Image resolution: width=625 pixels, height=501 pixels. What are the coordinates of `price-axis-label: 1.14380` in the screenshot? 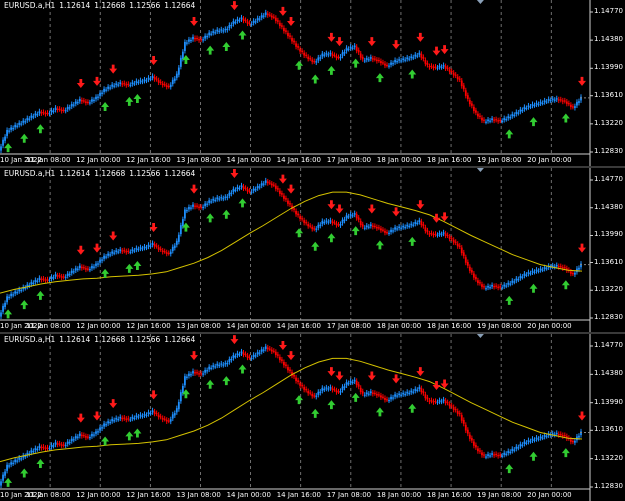 It's located at (608, 373).